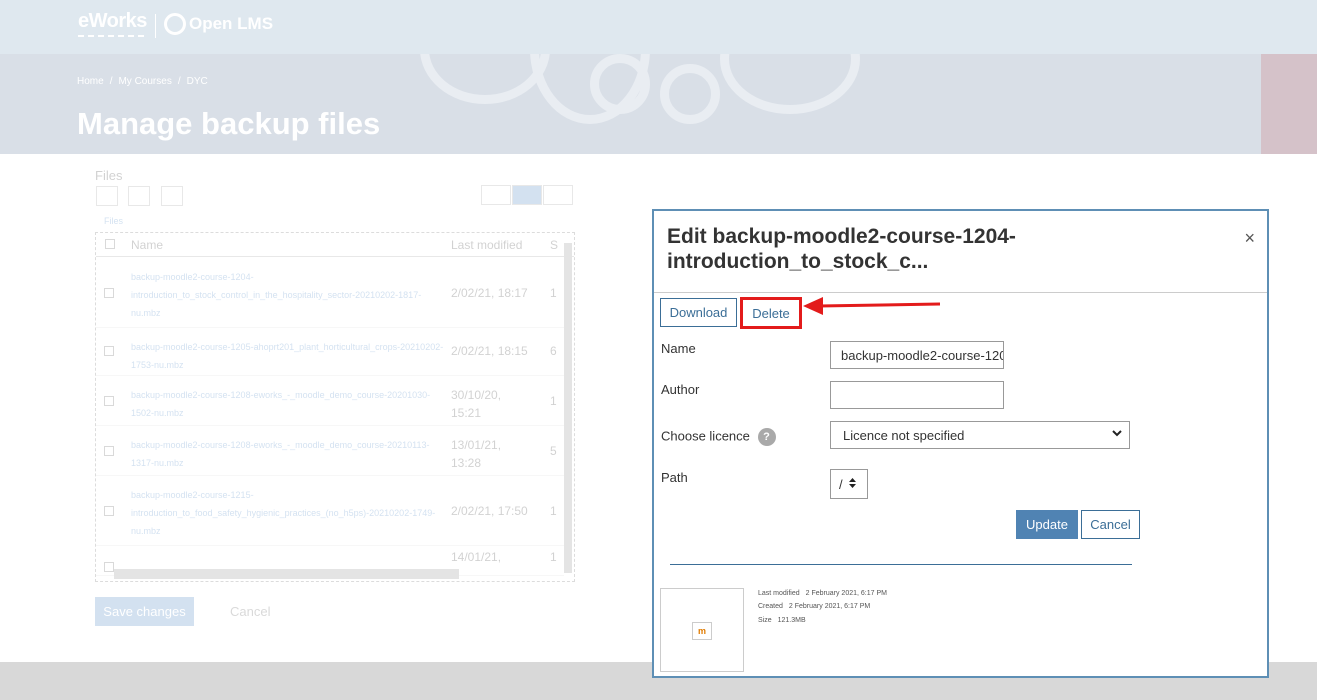 Image resolution: width=1317 pixels, height=700 pixels. I want to click on file-meta-modified: Last modified 2 February 2021, 6:17 PM, so click(825, 593).